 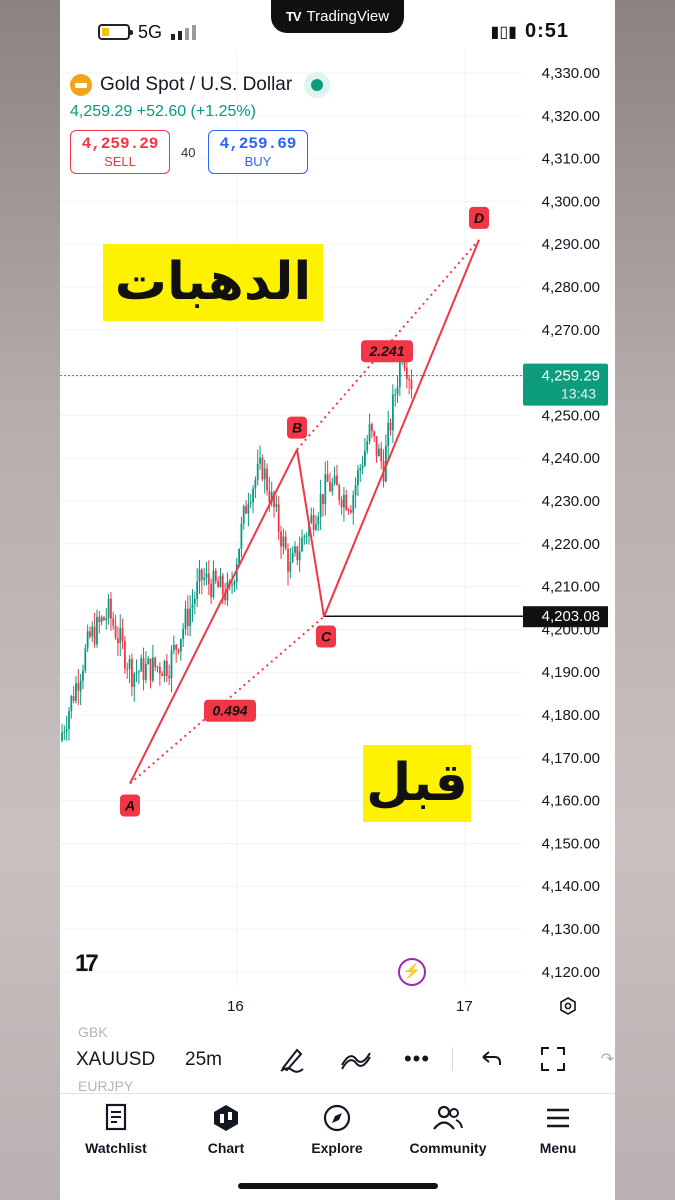 What do you see at coordinates (571, 244) in the screenshot?
I see `price-tick: 4,290.00` at bounding box center [571, 244].